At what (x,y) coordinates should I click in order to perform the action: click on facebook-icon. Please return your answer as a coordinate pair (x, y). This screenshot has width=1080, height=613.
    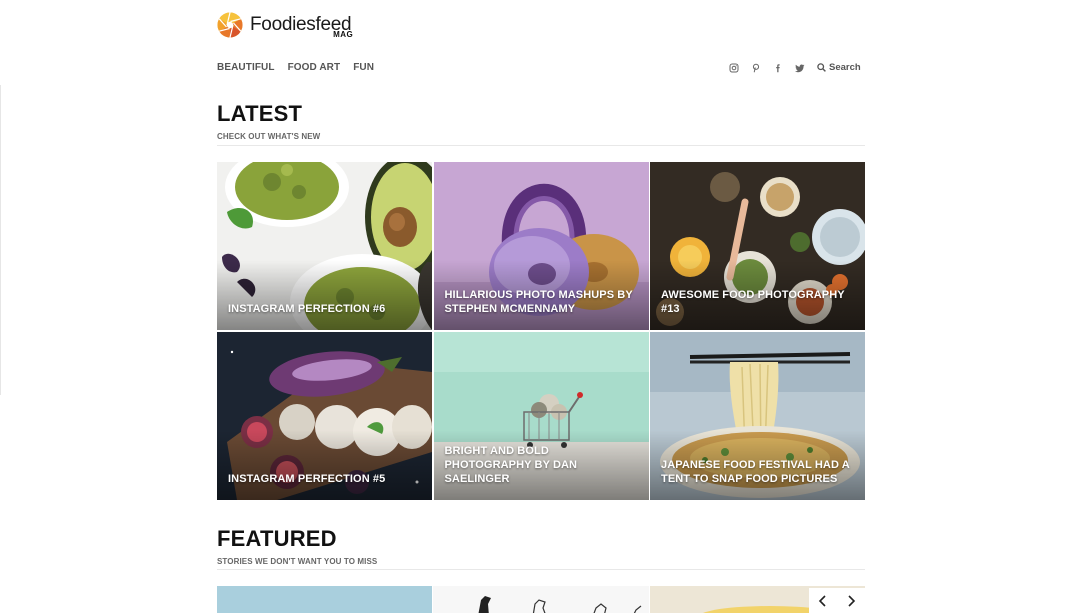
    Looking at the image, I should click on (777, 67).